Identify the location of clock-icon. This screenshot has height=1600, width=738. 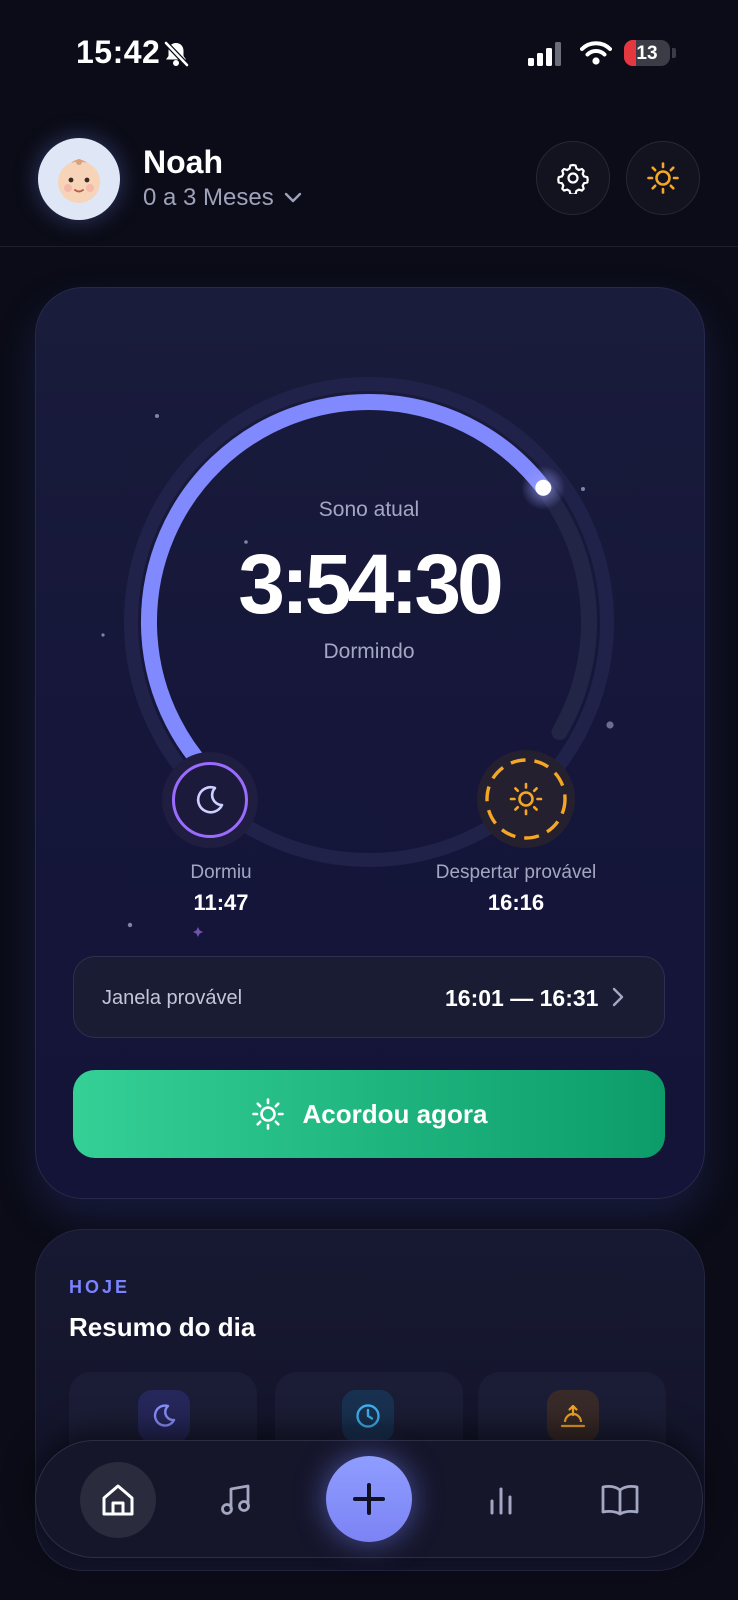
(368, 1416).